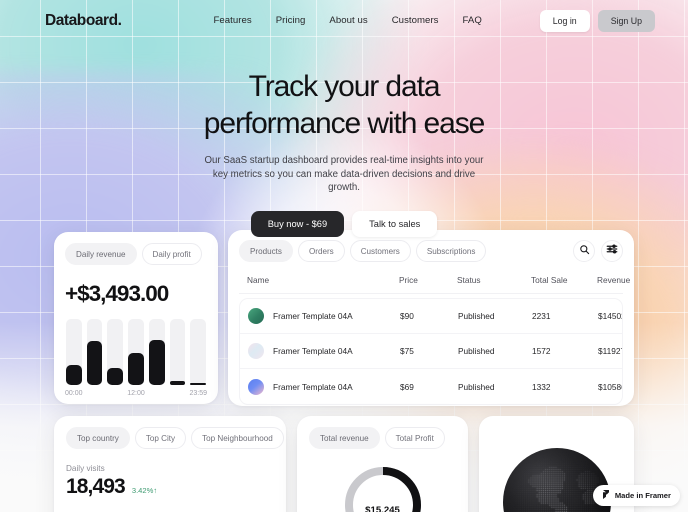 This screenshot has height=512, width=688. Describe the element at coordinates (407, 351) in the screenshot. I see `cell-price: $75` at that location.